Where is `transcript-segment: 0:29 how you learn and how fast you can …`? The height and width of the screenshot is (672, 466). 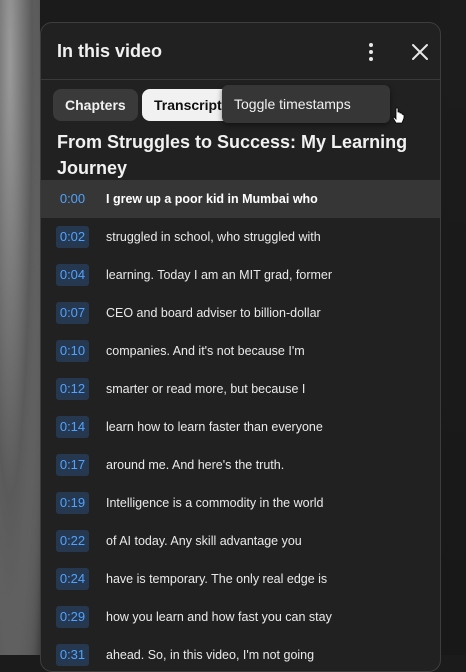 transcript-segment: 0:29 how you learn and how fast you can … is located at coordinates (240, 617).